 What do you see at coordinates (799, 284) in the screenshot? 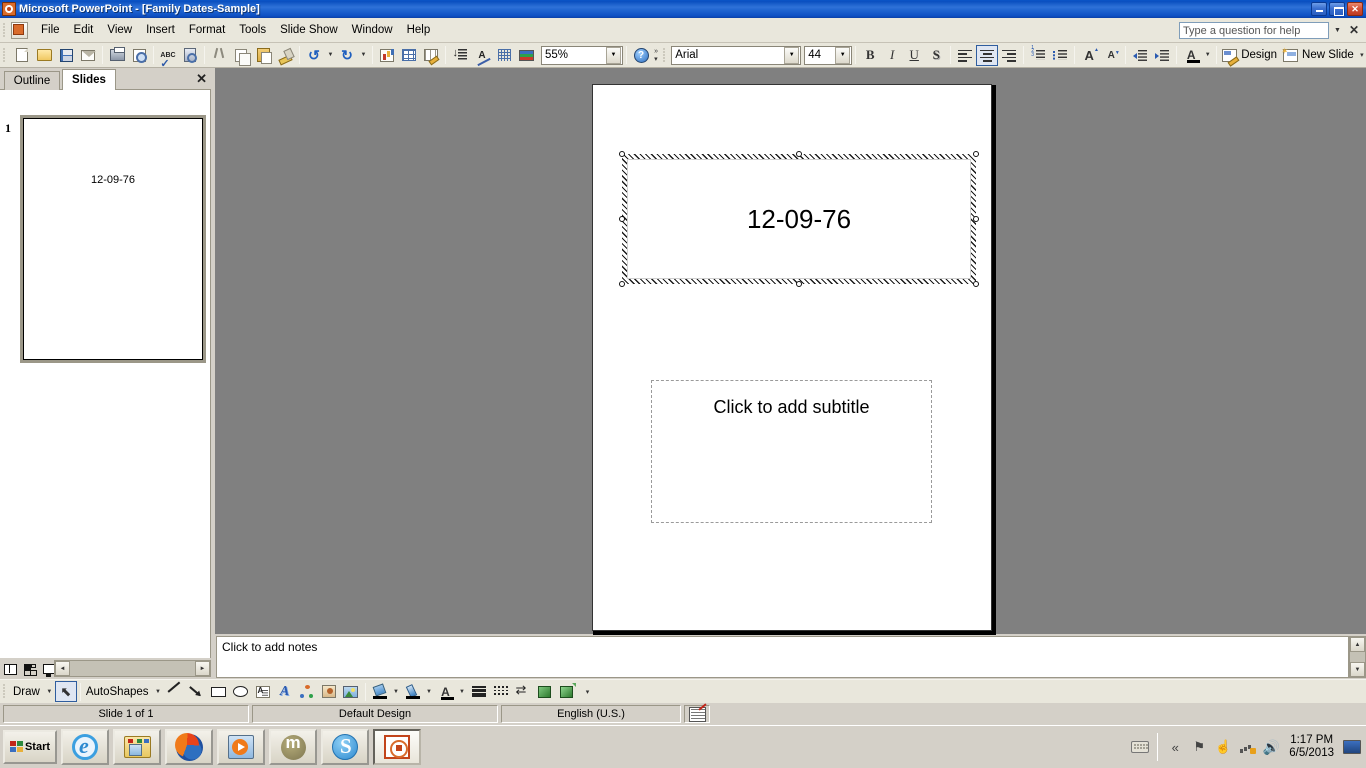
I see `resize-handle-s` at bounding box center [799, 284].